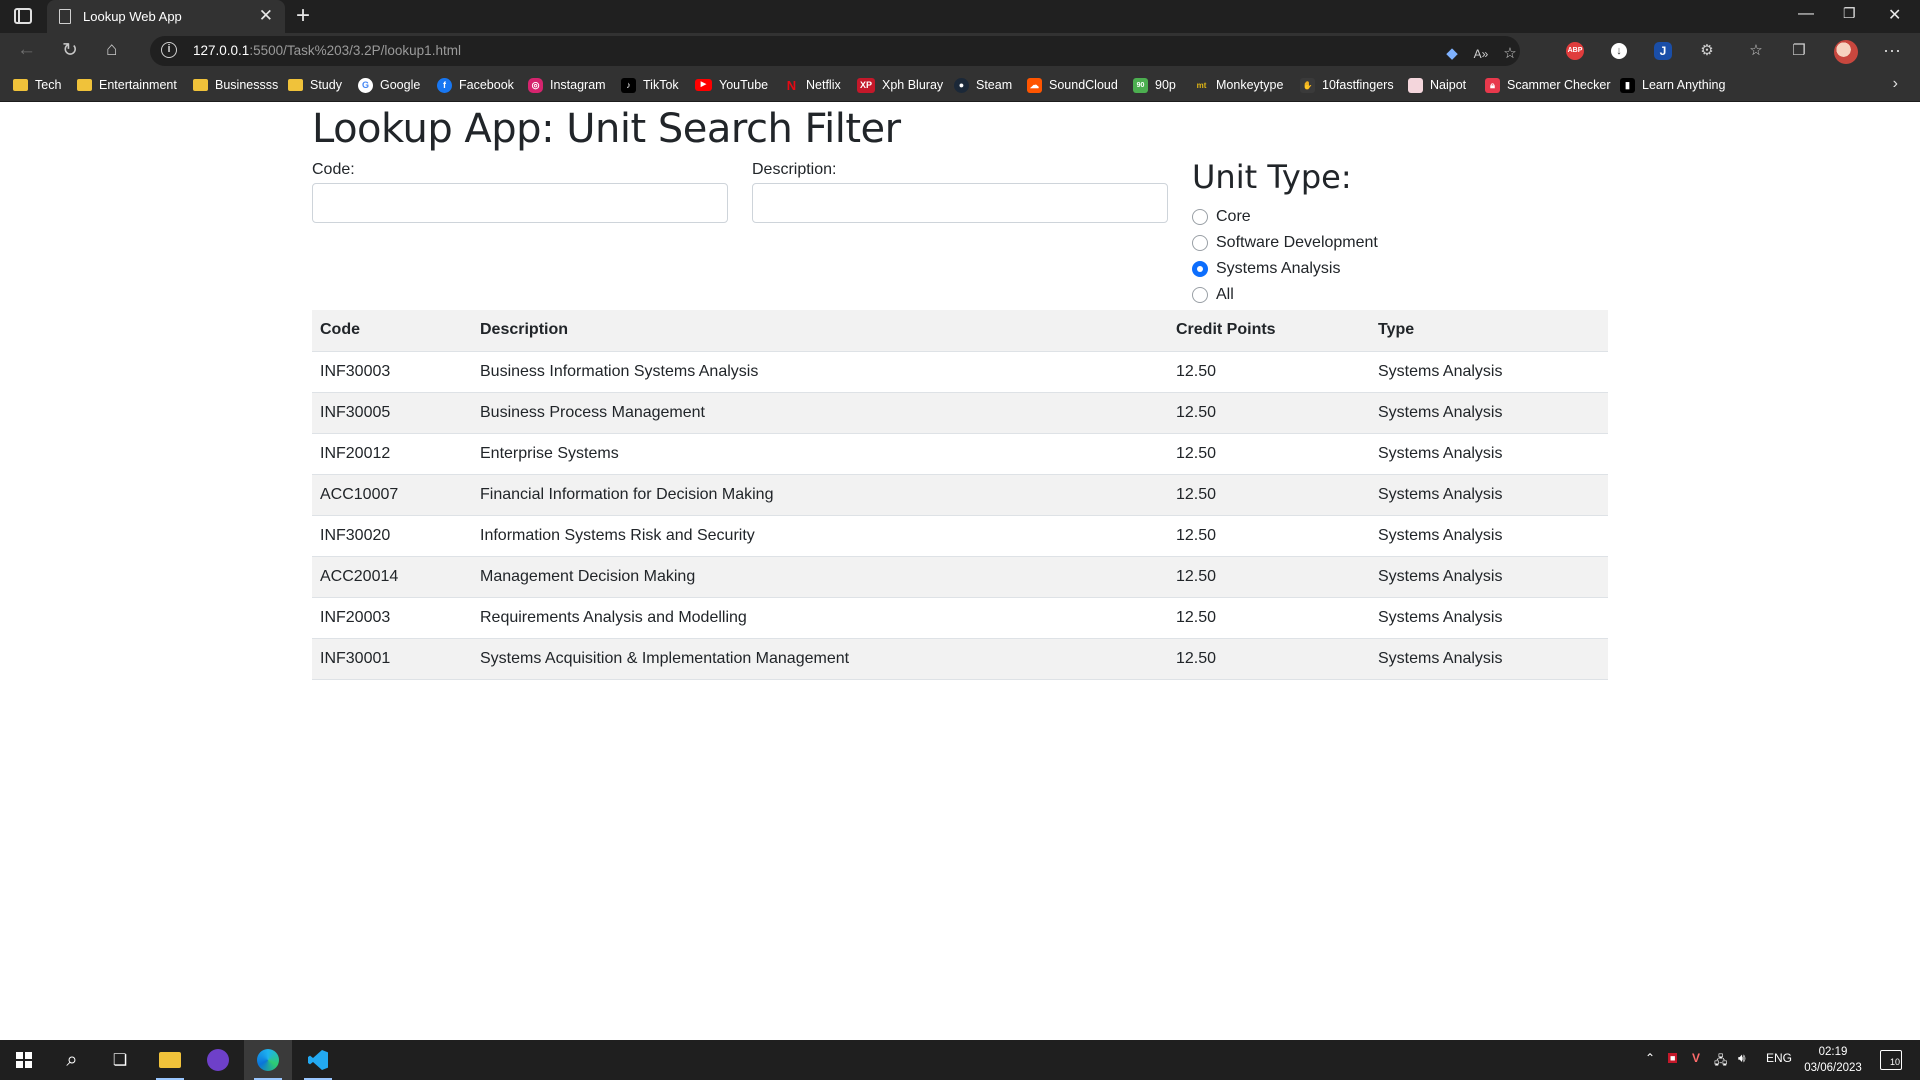  Describe the element at coordinates (1849, 13) in the screenshot. I see `restore-icon: ❐` at that location.